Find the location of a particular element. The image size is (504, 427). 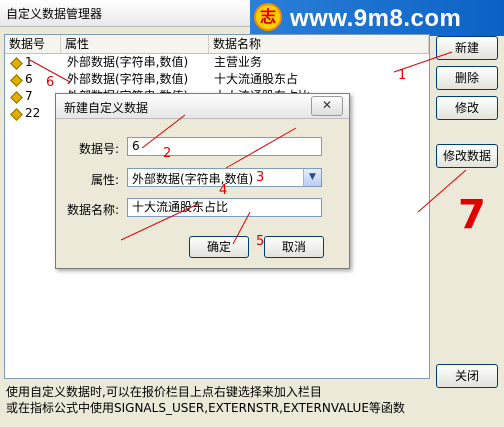

arrow-to-ok-button is located at coordinates (241, 228).